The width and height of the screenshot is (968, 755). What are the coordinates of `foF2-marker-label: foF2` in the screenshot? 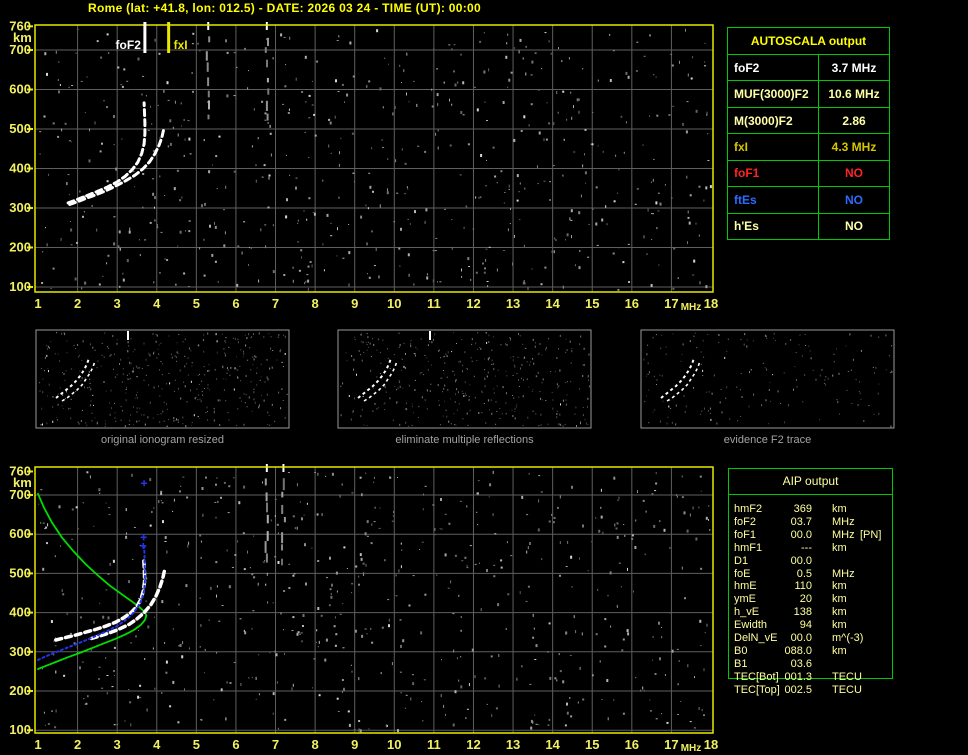 It's located at (129, 45).